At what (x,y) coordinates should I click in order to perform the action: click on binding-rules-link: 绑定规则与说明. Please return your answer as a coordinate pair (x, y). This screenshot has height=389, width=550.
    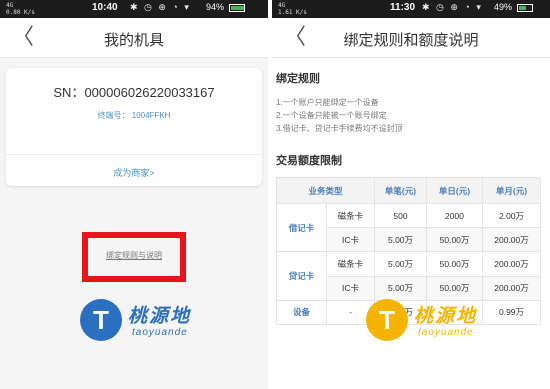
    Looking at the image, I should click on (134, 255).